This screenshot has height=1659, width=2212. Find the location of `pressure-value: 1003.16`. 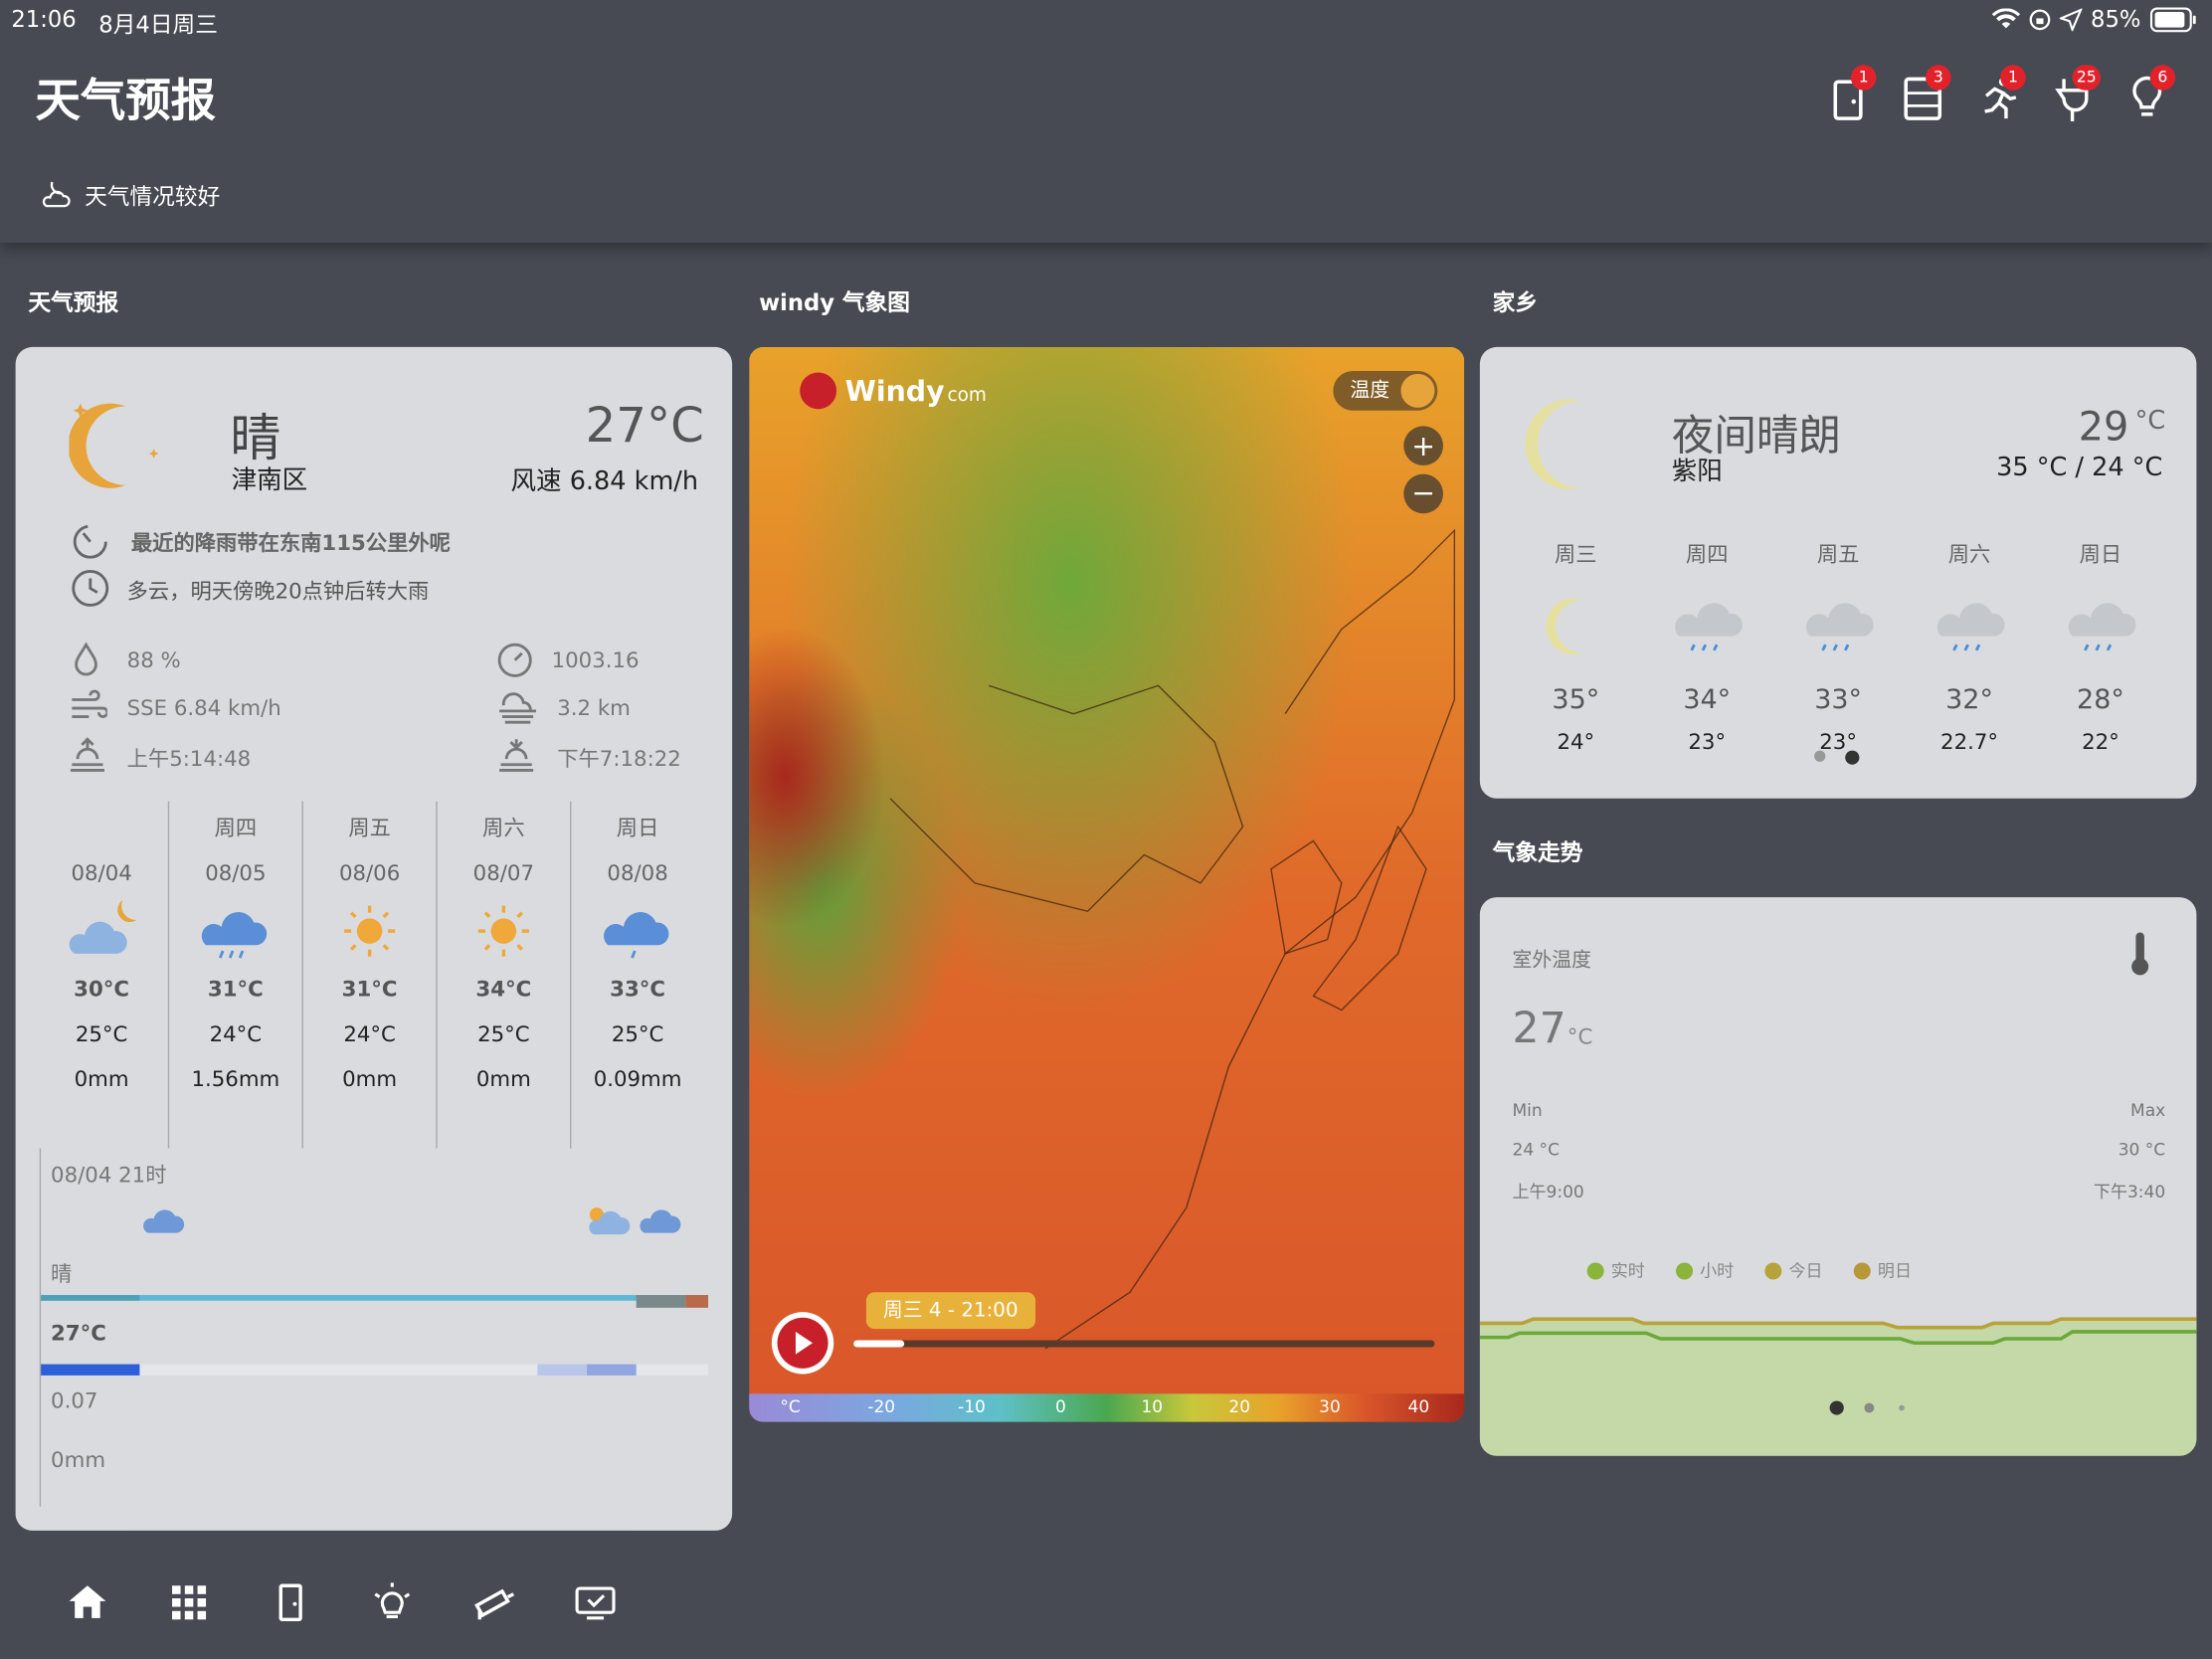

pressure-value: 1003.16 is located at coordinates (595, 660).